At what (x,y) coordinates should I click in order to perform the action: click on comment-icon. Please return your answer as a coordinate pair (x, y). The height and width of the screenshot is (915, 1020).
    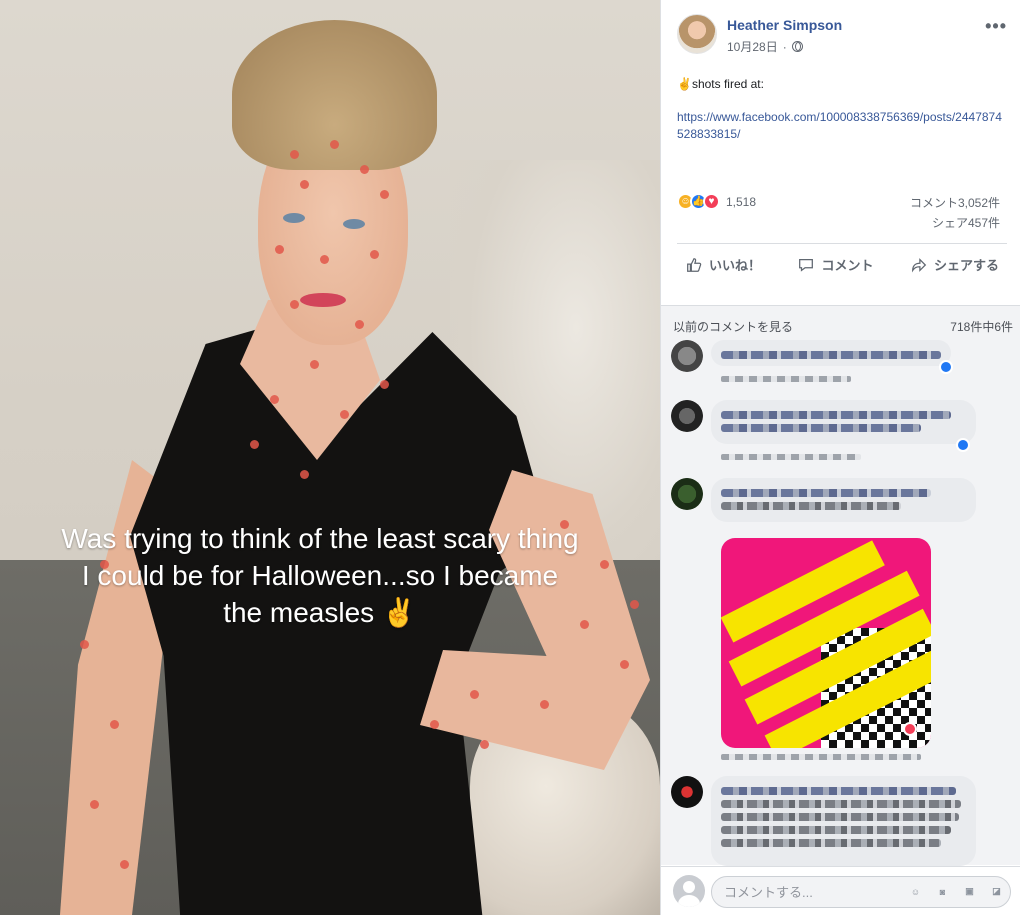
    Looking at the image, I should click on (806, 265).